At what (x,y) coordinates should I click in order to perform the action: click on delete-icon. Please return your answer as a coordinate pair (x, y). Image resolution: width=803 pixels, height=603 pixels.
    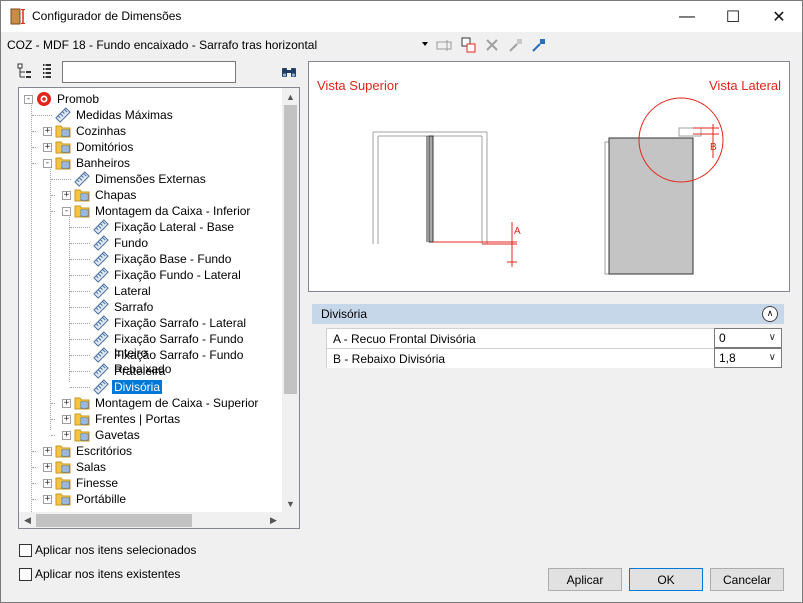
    Looking at the image, I should click on (492, 45).